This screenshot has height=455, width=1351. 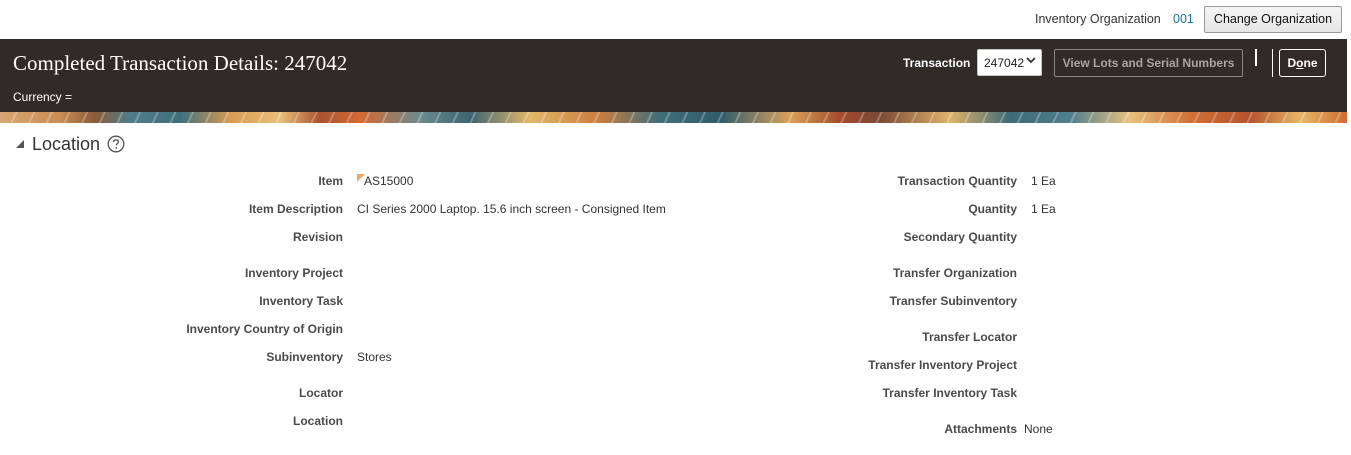 I want to click on location-label: Location, so click(x=318, y=421).